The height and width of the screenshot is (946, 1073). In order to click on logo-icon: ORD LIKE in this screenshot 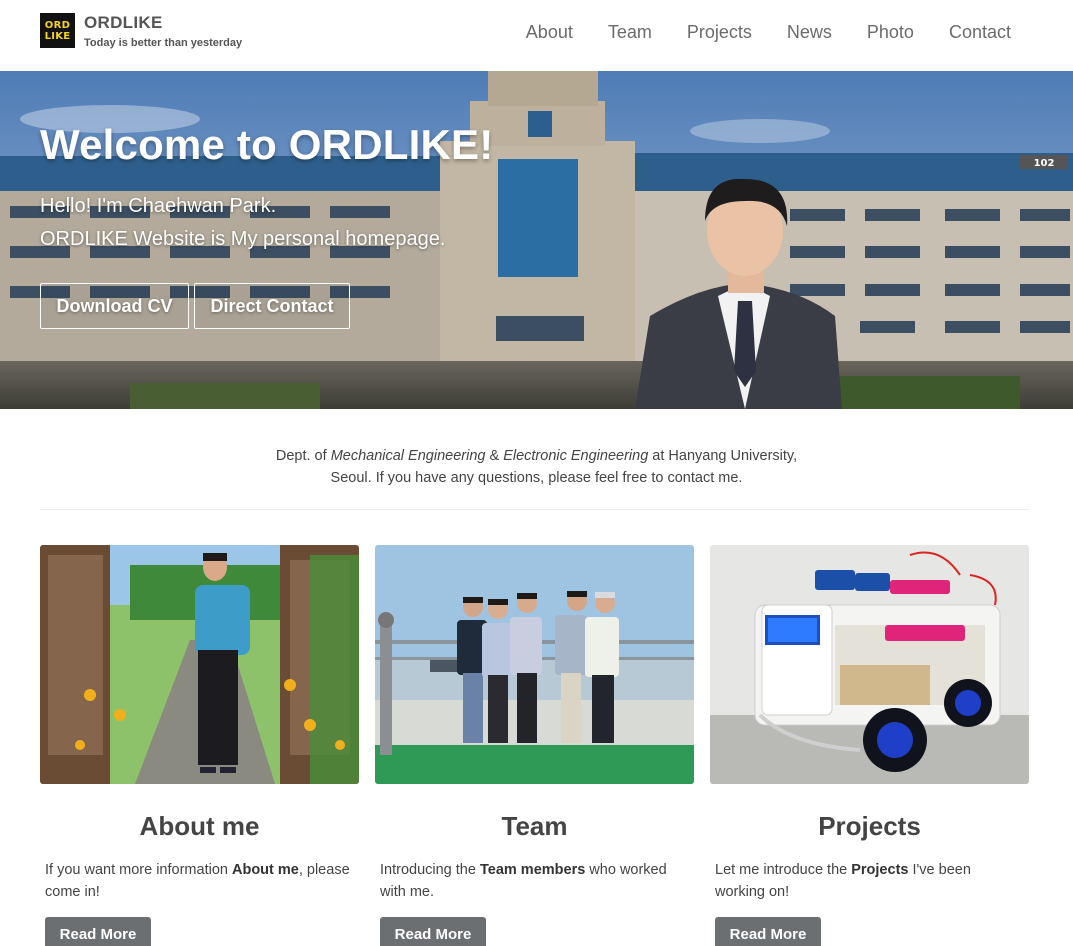, I will do `click(57, 30)`.